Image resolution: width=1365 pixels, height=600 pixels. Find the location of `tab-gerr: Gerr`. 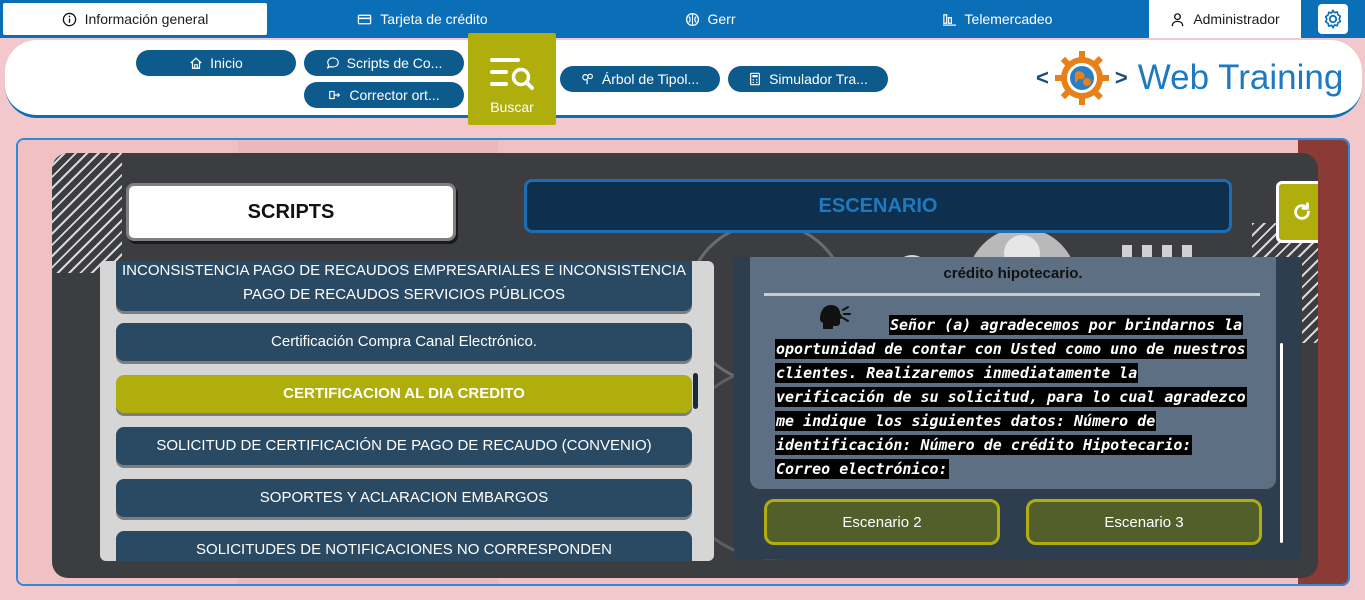

tab-gerr: Gerr is located at coordinates (710, 19).